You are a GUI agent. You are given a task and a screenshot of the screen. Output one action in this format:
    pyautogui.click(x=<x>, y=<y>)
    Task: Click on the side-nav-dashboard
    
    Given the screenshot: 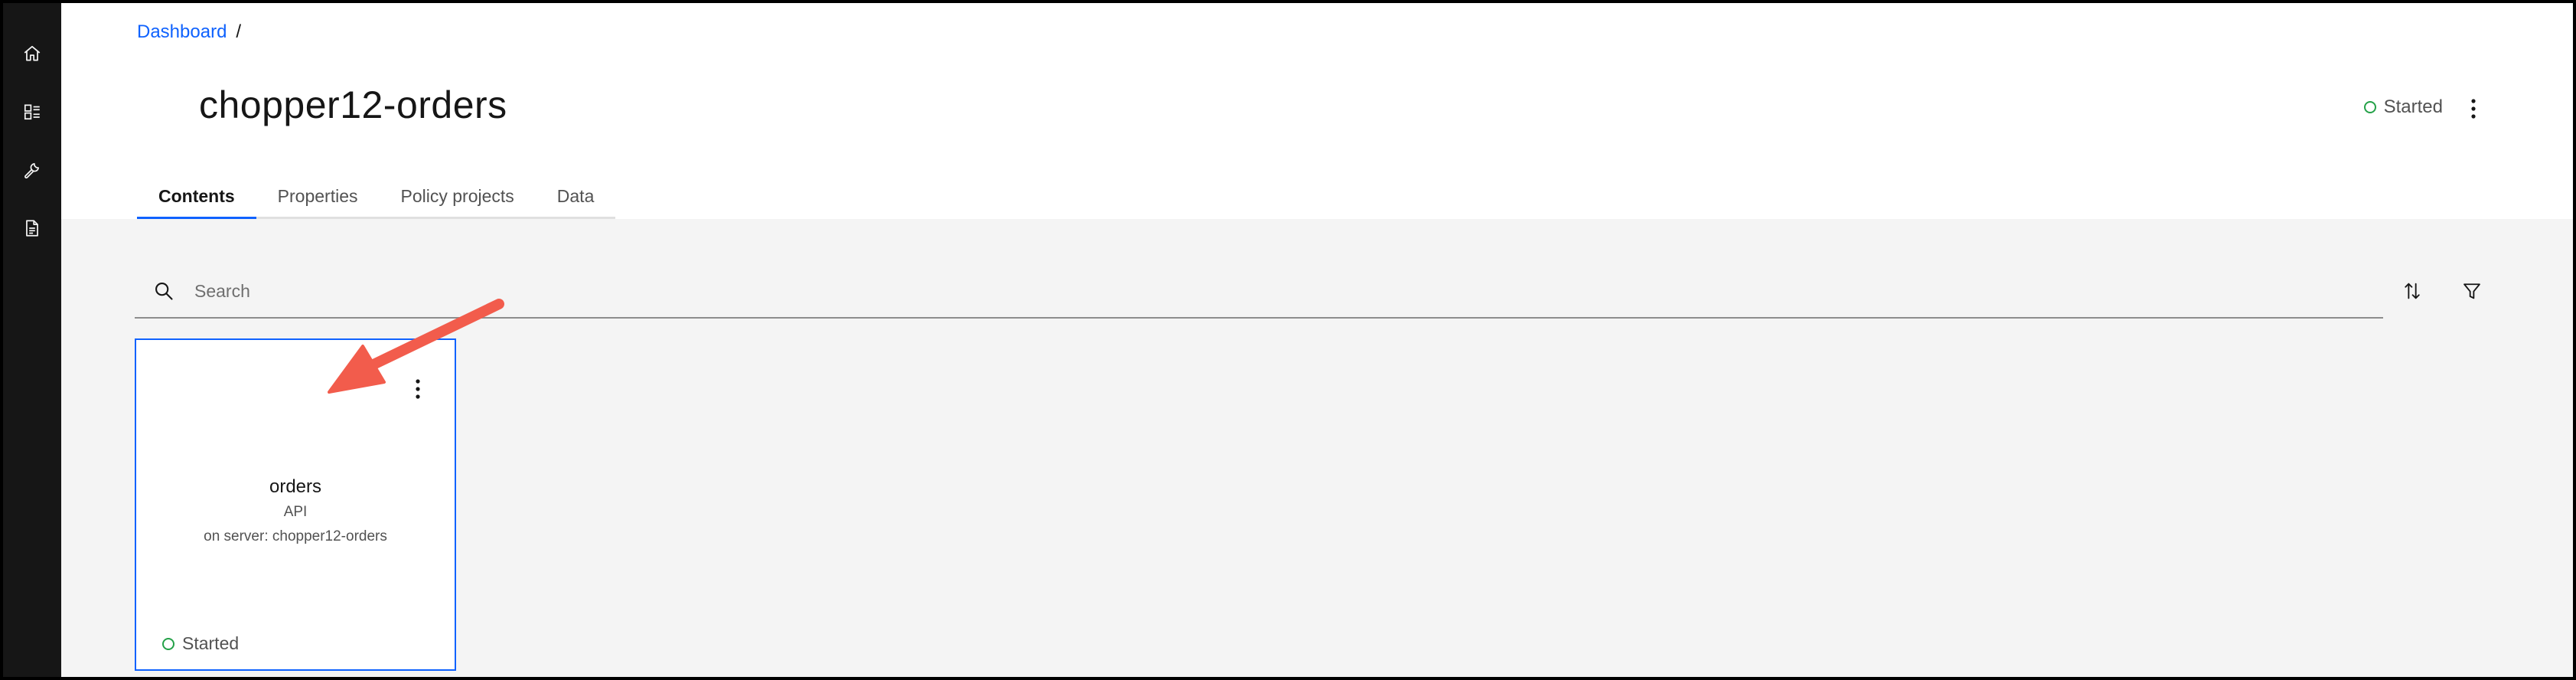 What is the action you would take?
    pyautogui.click(x=32, y=112)
    